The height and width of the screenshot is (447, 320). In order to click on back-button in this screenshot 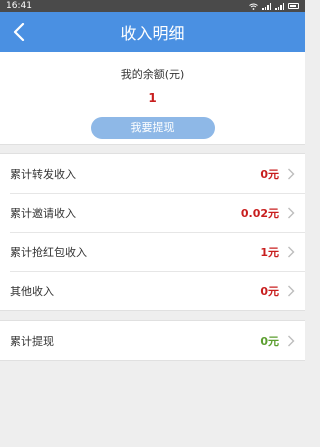, I will do `click(19, 32)`.